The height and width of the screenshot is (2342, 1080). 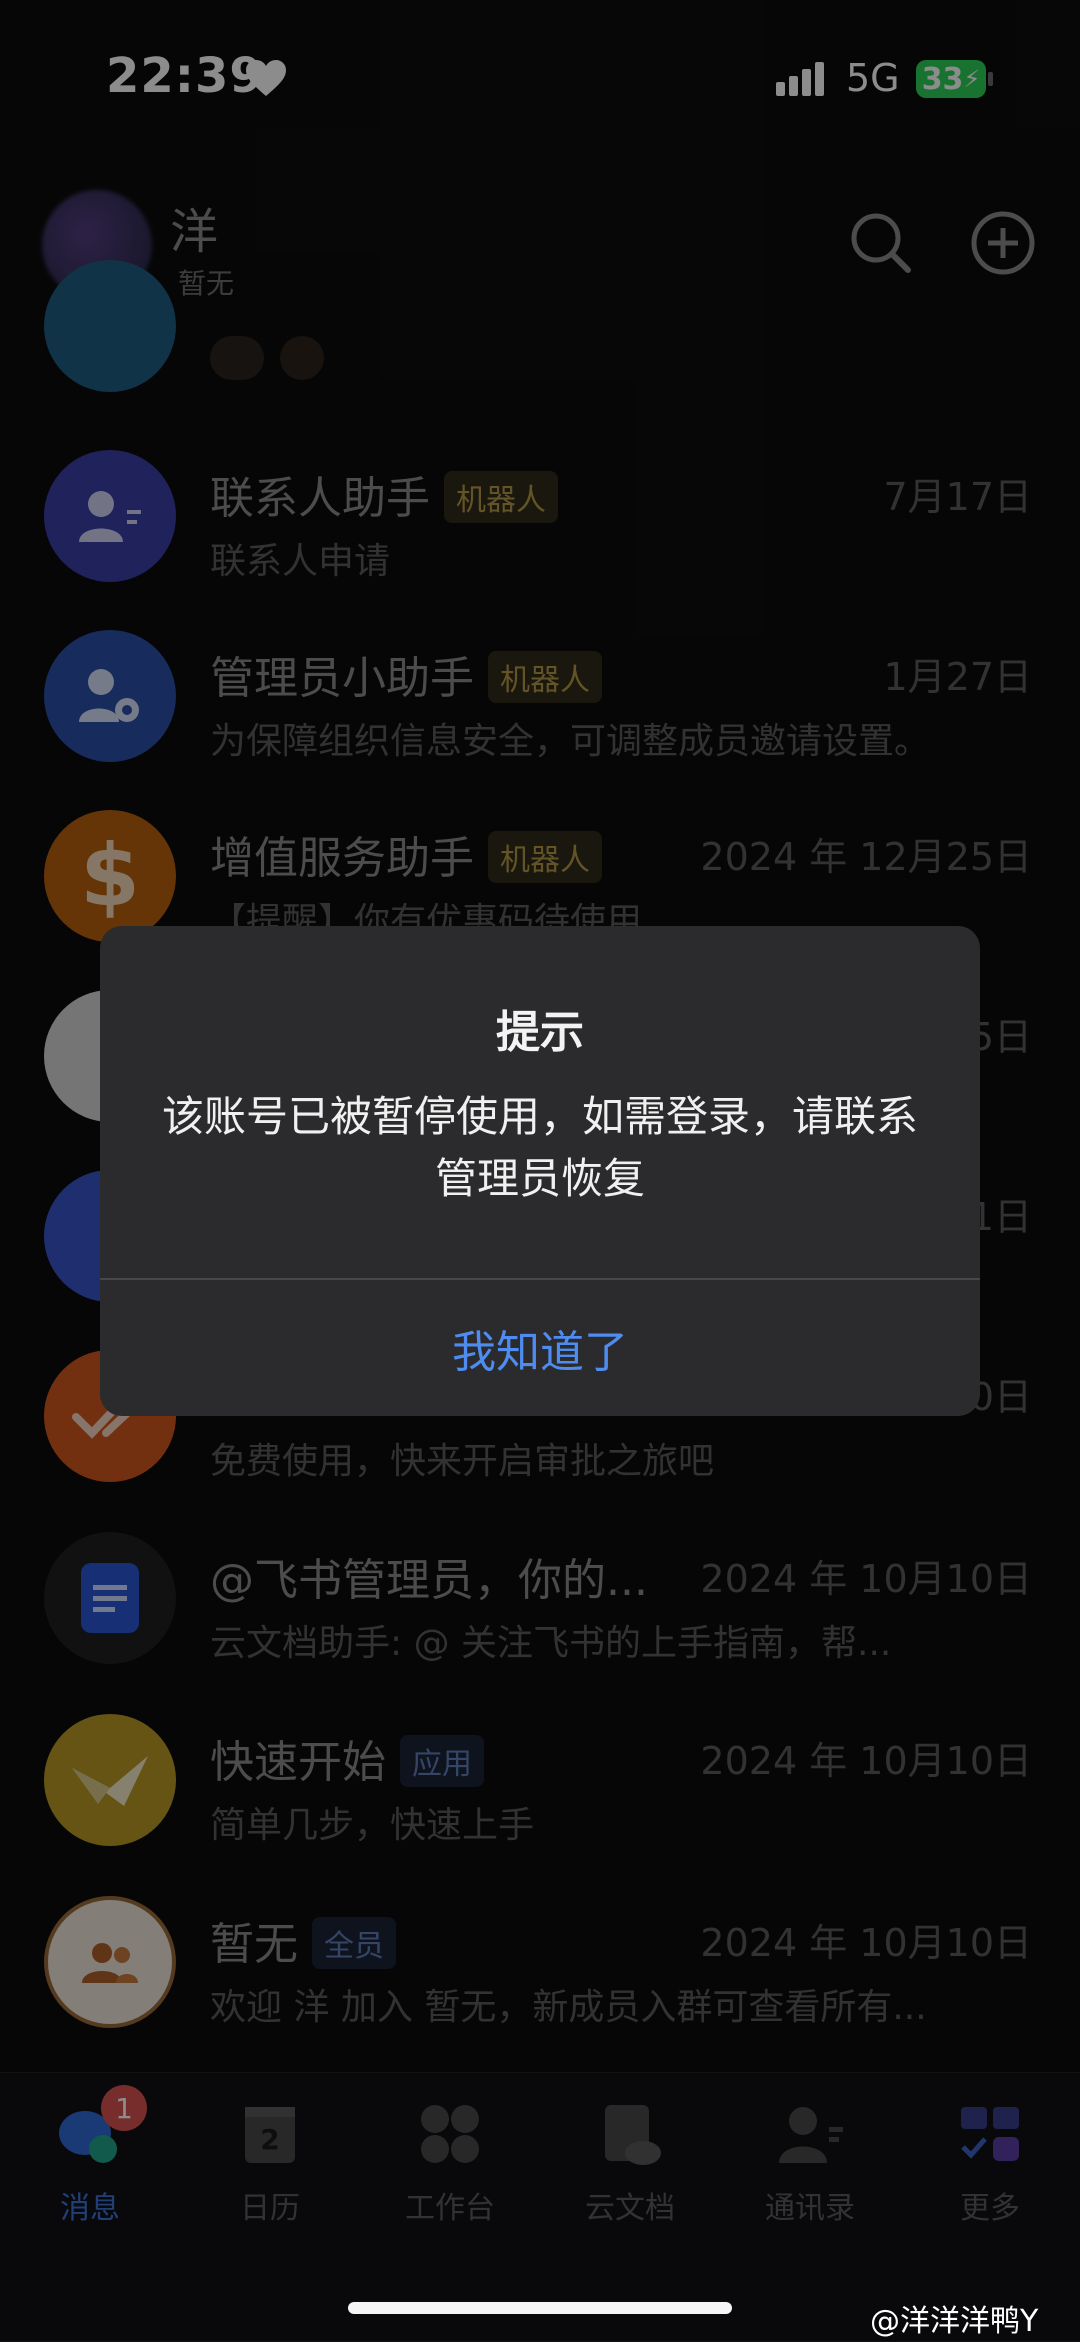 I want to click on home-indicator, so click(x=540, y=2308).